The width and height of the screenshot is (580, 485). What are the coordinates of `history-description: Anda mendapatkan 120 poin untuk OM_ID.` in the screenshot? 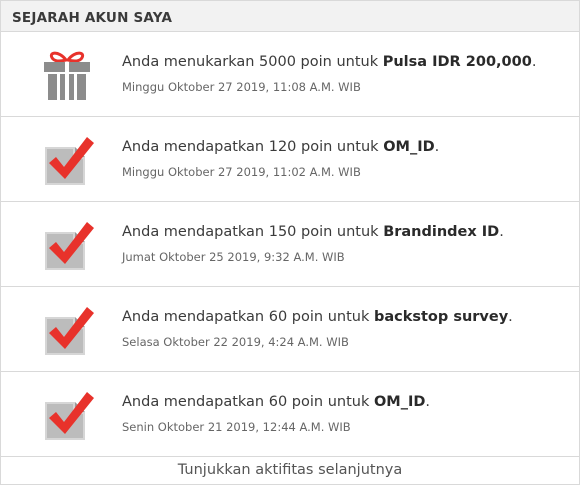 It's located at (281, 147).